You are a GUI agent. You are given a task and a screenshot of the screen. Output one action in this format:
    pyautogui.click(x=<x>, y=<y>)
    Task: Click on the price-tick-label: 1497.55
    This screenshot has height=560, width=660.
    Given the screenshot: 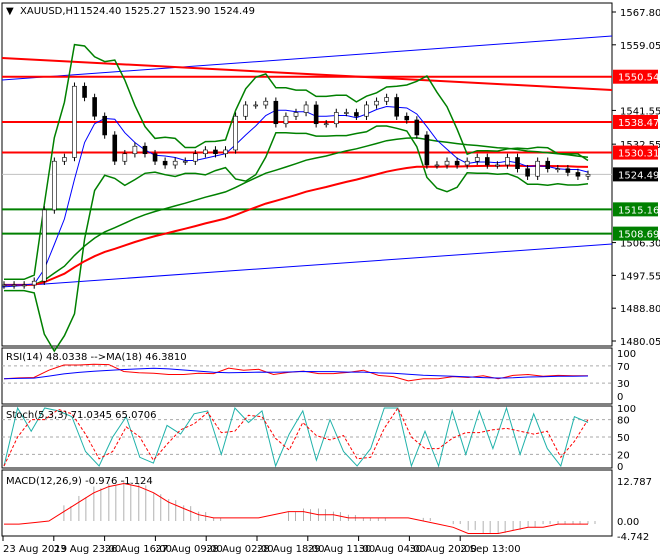 What is the action you would take?
    pyautogui.click(x=640, y=276)
    